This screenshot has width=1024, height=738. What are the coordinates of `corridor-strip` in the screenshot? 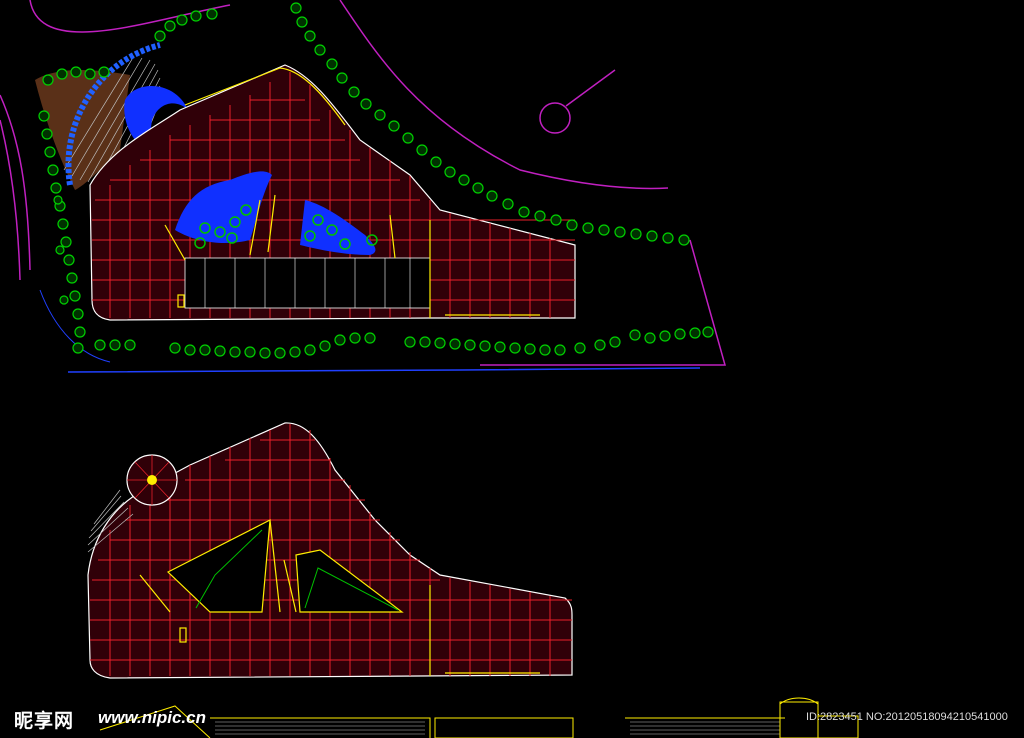 It's located at (307, 283).